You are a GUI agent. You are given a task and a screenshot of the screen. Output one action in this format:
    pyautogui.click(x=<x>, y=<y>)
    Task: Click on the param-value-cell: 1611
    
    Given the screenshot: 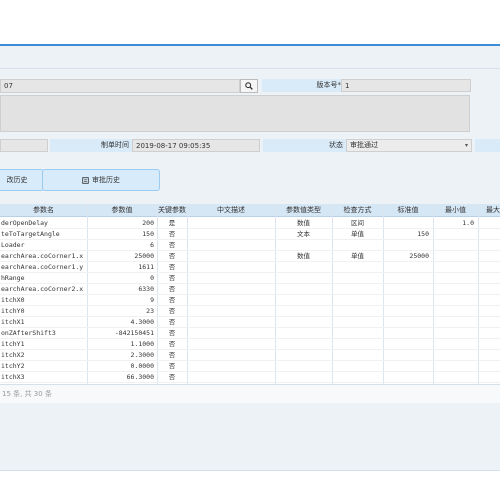 What is the action you would take?
    pyautogui.click(x=146, y=267)
    